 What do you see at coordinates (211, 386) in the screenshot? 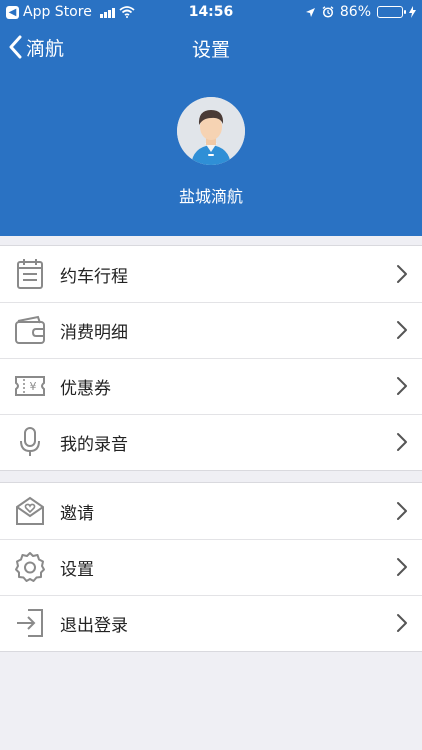
I see `menu-item-coupons: ¥ 优惠券` at bounding box center [211, 386].